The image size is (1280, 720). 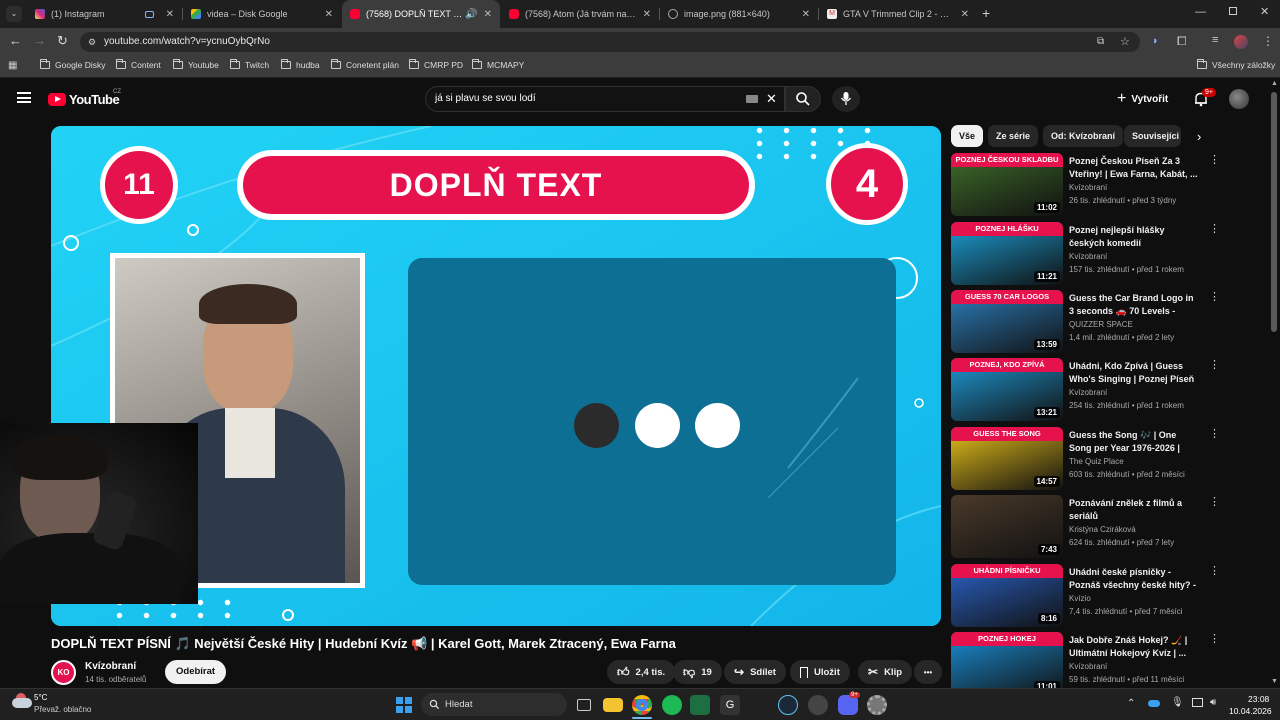 What do you see at coordinates (803, 99) in the screenshot?
I see `search-button` at bounding box center [803, 99].